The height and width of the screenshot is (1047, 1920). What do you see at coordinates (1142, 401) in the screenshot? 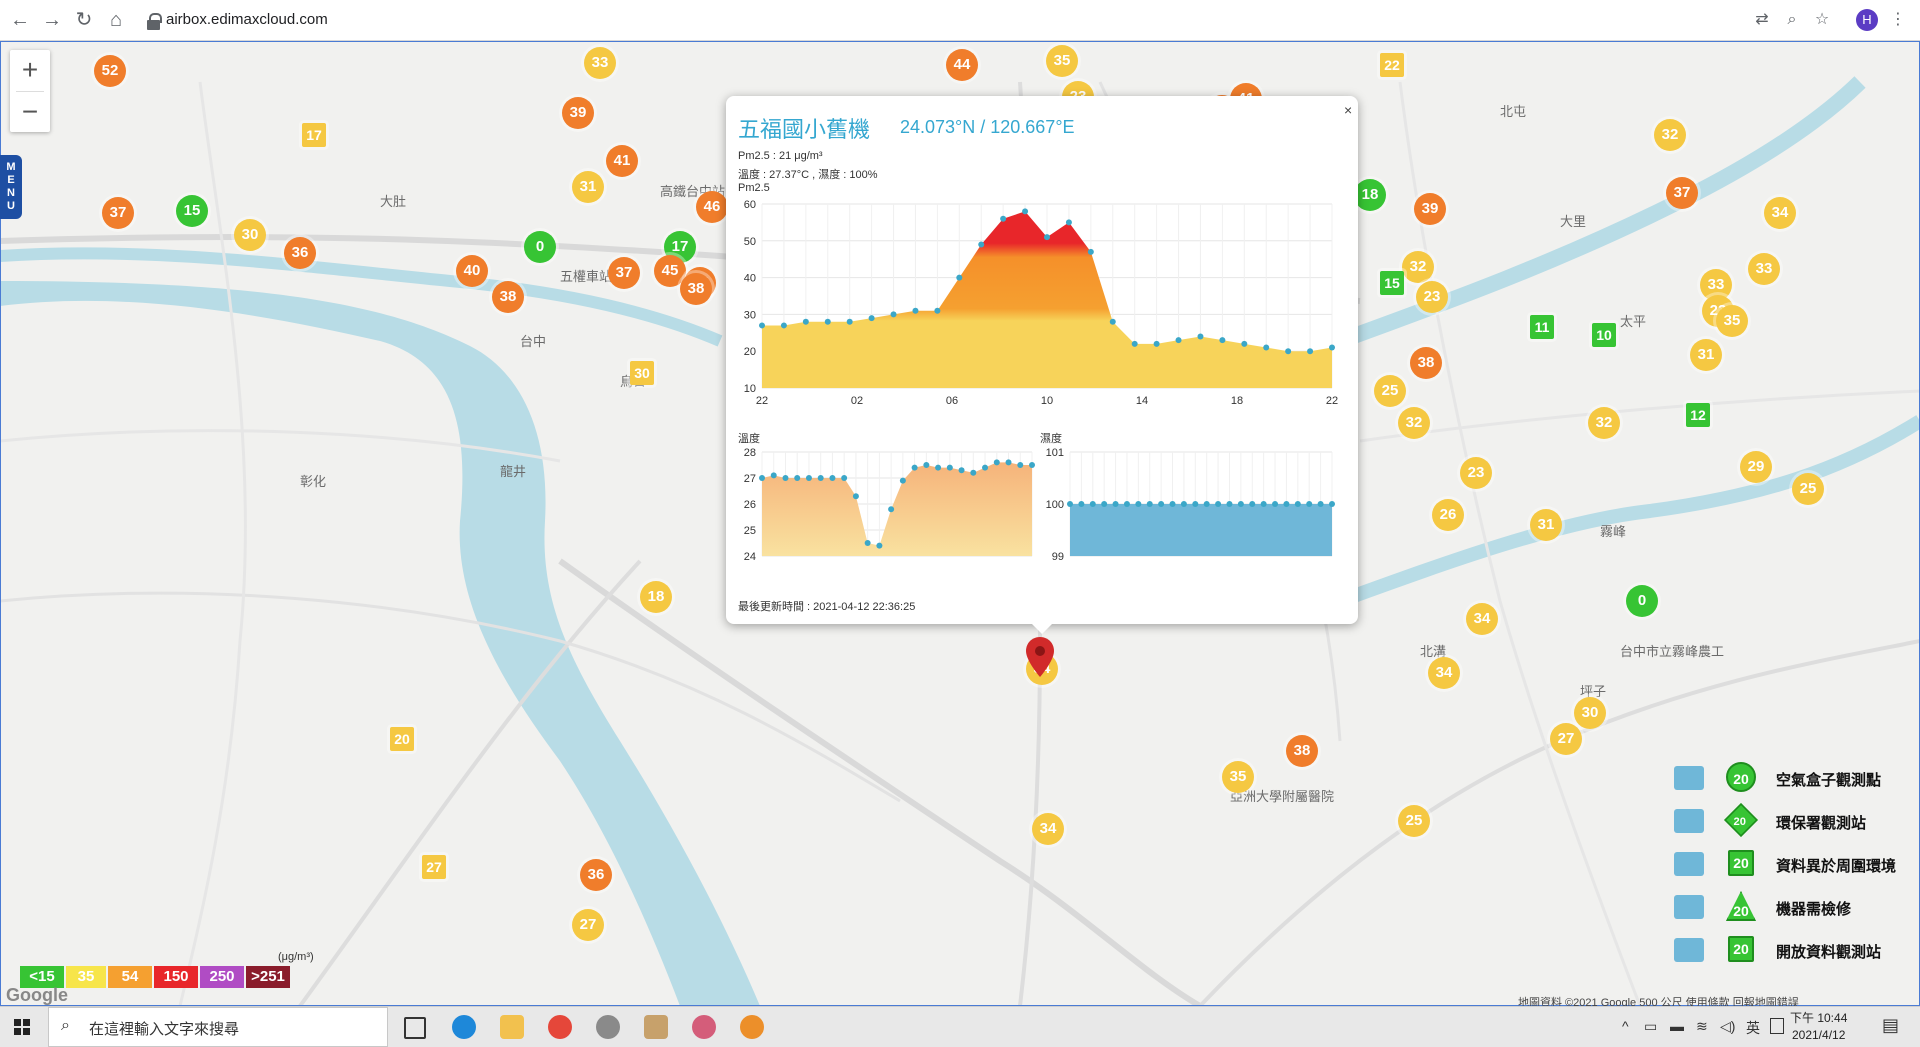
I see `x-tick-label: 14` at bounding box center [1142, 401].